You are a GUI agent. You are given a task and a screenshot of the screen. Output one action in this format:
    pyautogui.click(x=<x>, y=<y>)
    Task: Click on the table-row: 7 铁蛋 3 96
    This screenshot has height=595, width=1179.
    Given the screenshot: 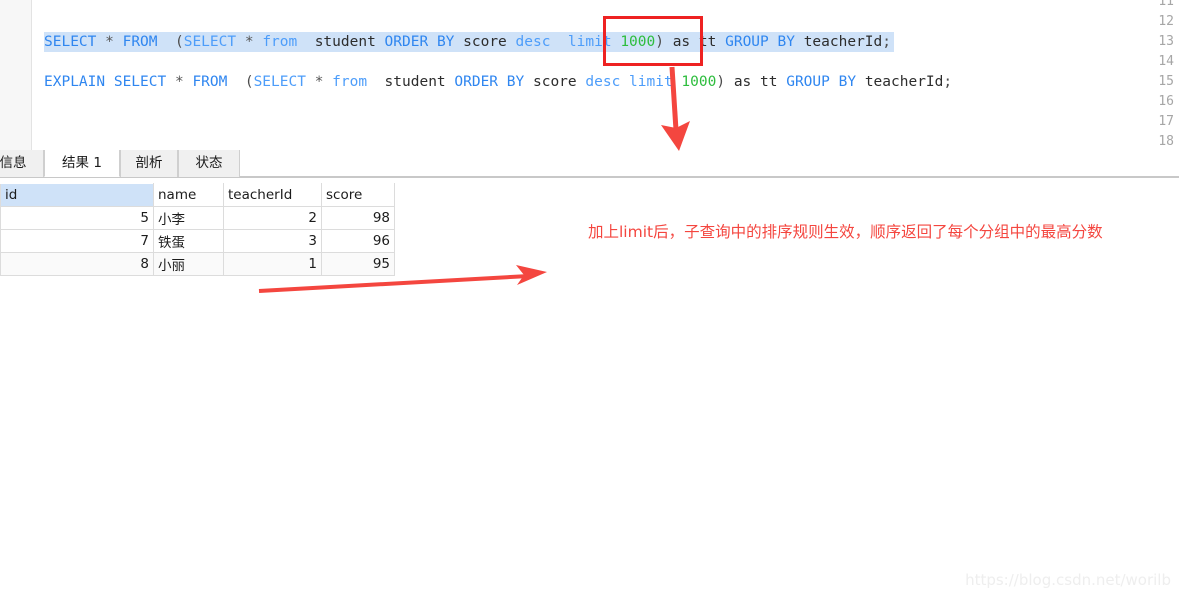 What is the action you would take?
    pyautogui.click(x=197, y=241)
    